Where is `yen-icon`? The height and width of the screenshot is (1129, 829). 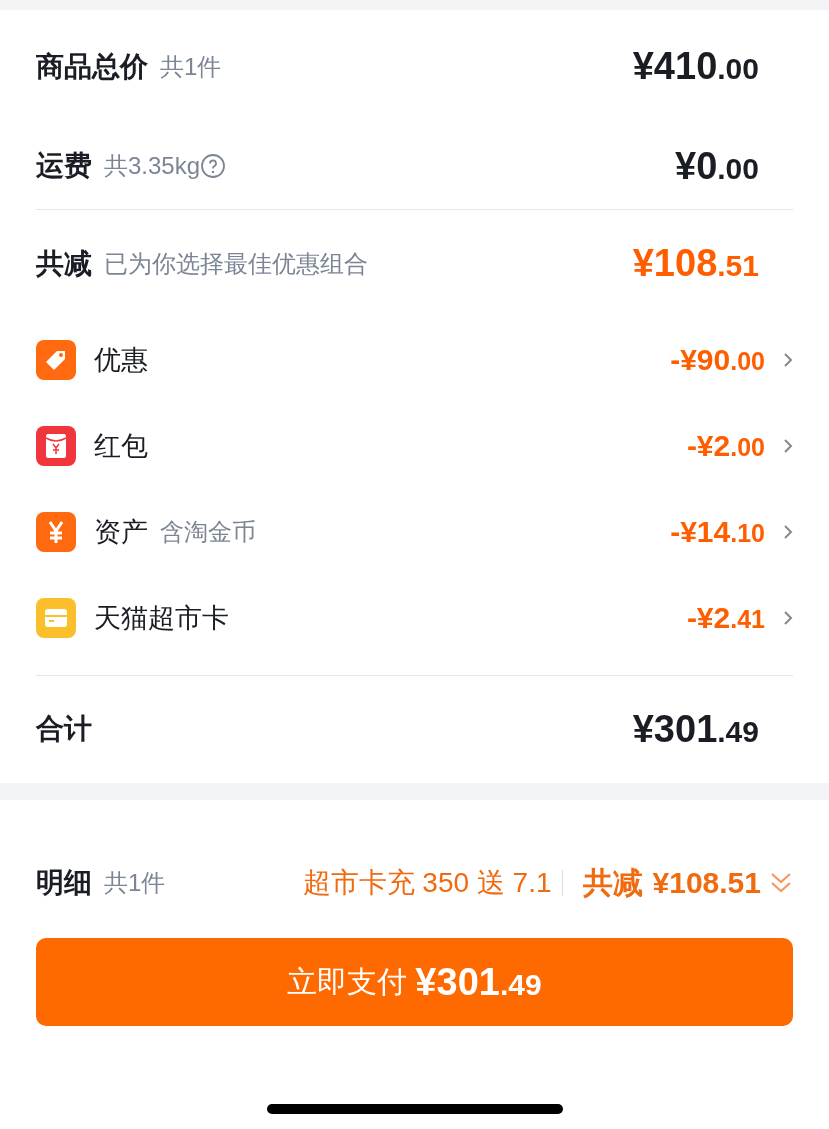
yen-icon is located at coordinates (56, 532).